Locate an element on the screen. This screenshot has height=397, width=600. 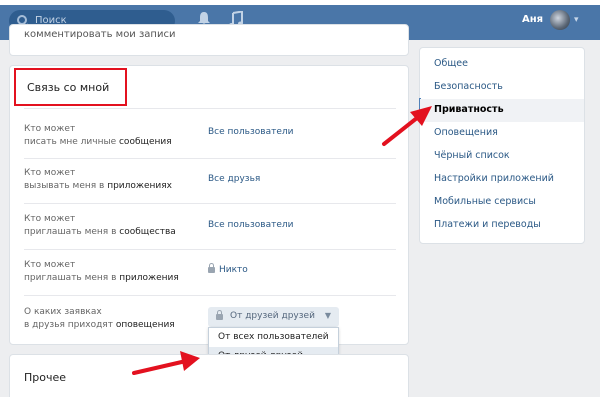
section-title-other: Прочее is located at coordinates (45, 377).